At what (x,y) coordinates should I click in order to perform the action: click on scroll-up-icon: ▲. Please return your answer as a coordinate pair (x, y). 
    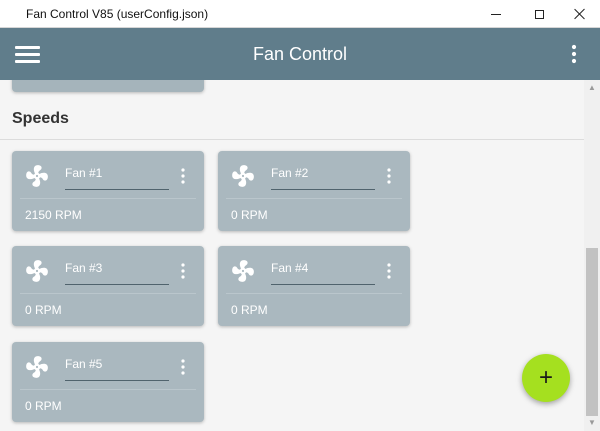
    Looking at the image, I should click on (592, 87).